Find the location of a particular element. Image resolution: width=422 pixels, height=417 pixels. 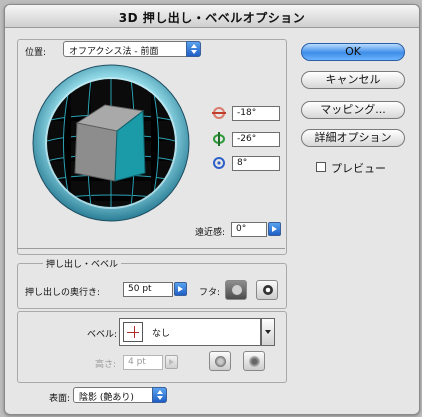

rotation-x-field: -18° is located at coordinates (256, 113).